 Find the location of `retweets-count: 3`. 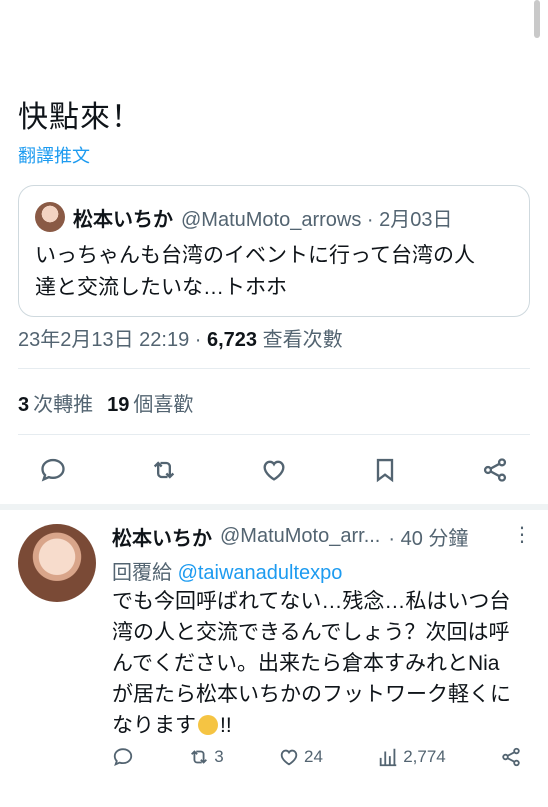

retweets-count: 3 is located at coordinates (23, 405).